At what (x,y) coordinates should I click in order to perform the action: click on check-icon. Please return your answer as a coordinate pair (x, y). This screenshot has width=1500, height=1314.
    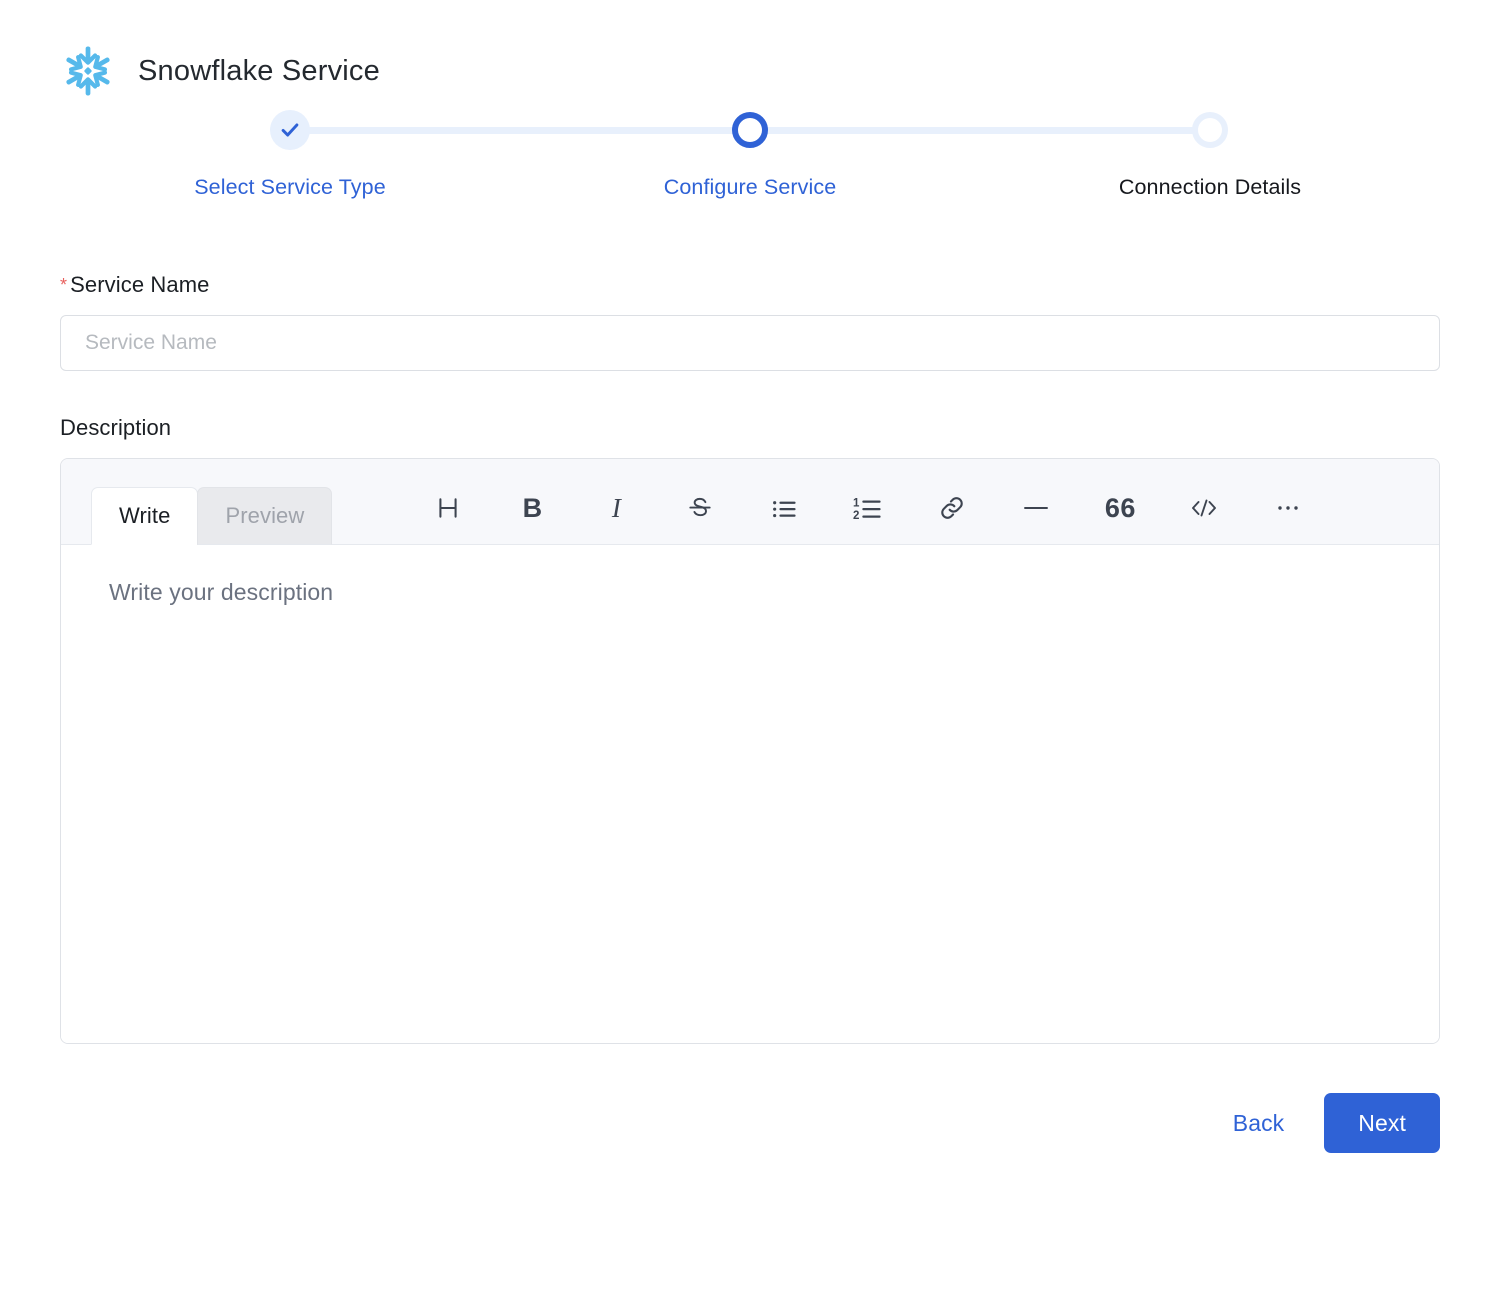
    Looking at the image, I should click on (290, 130).